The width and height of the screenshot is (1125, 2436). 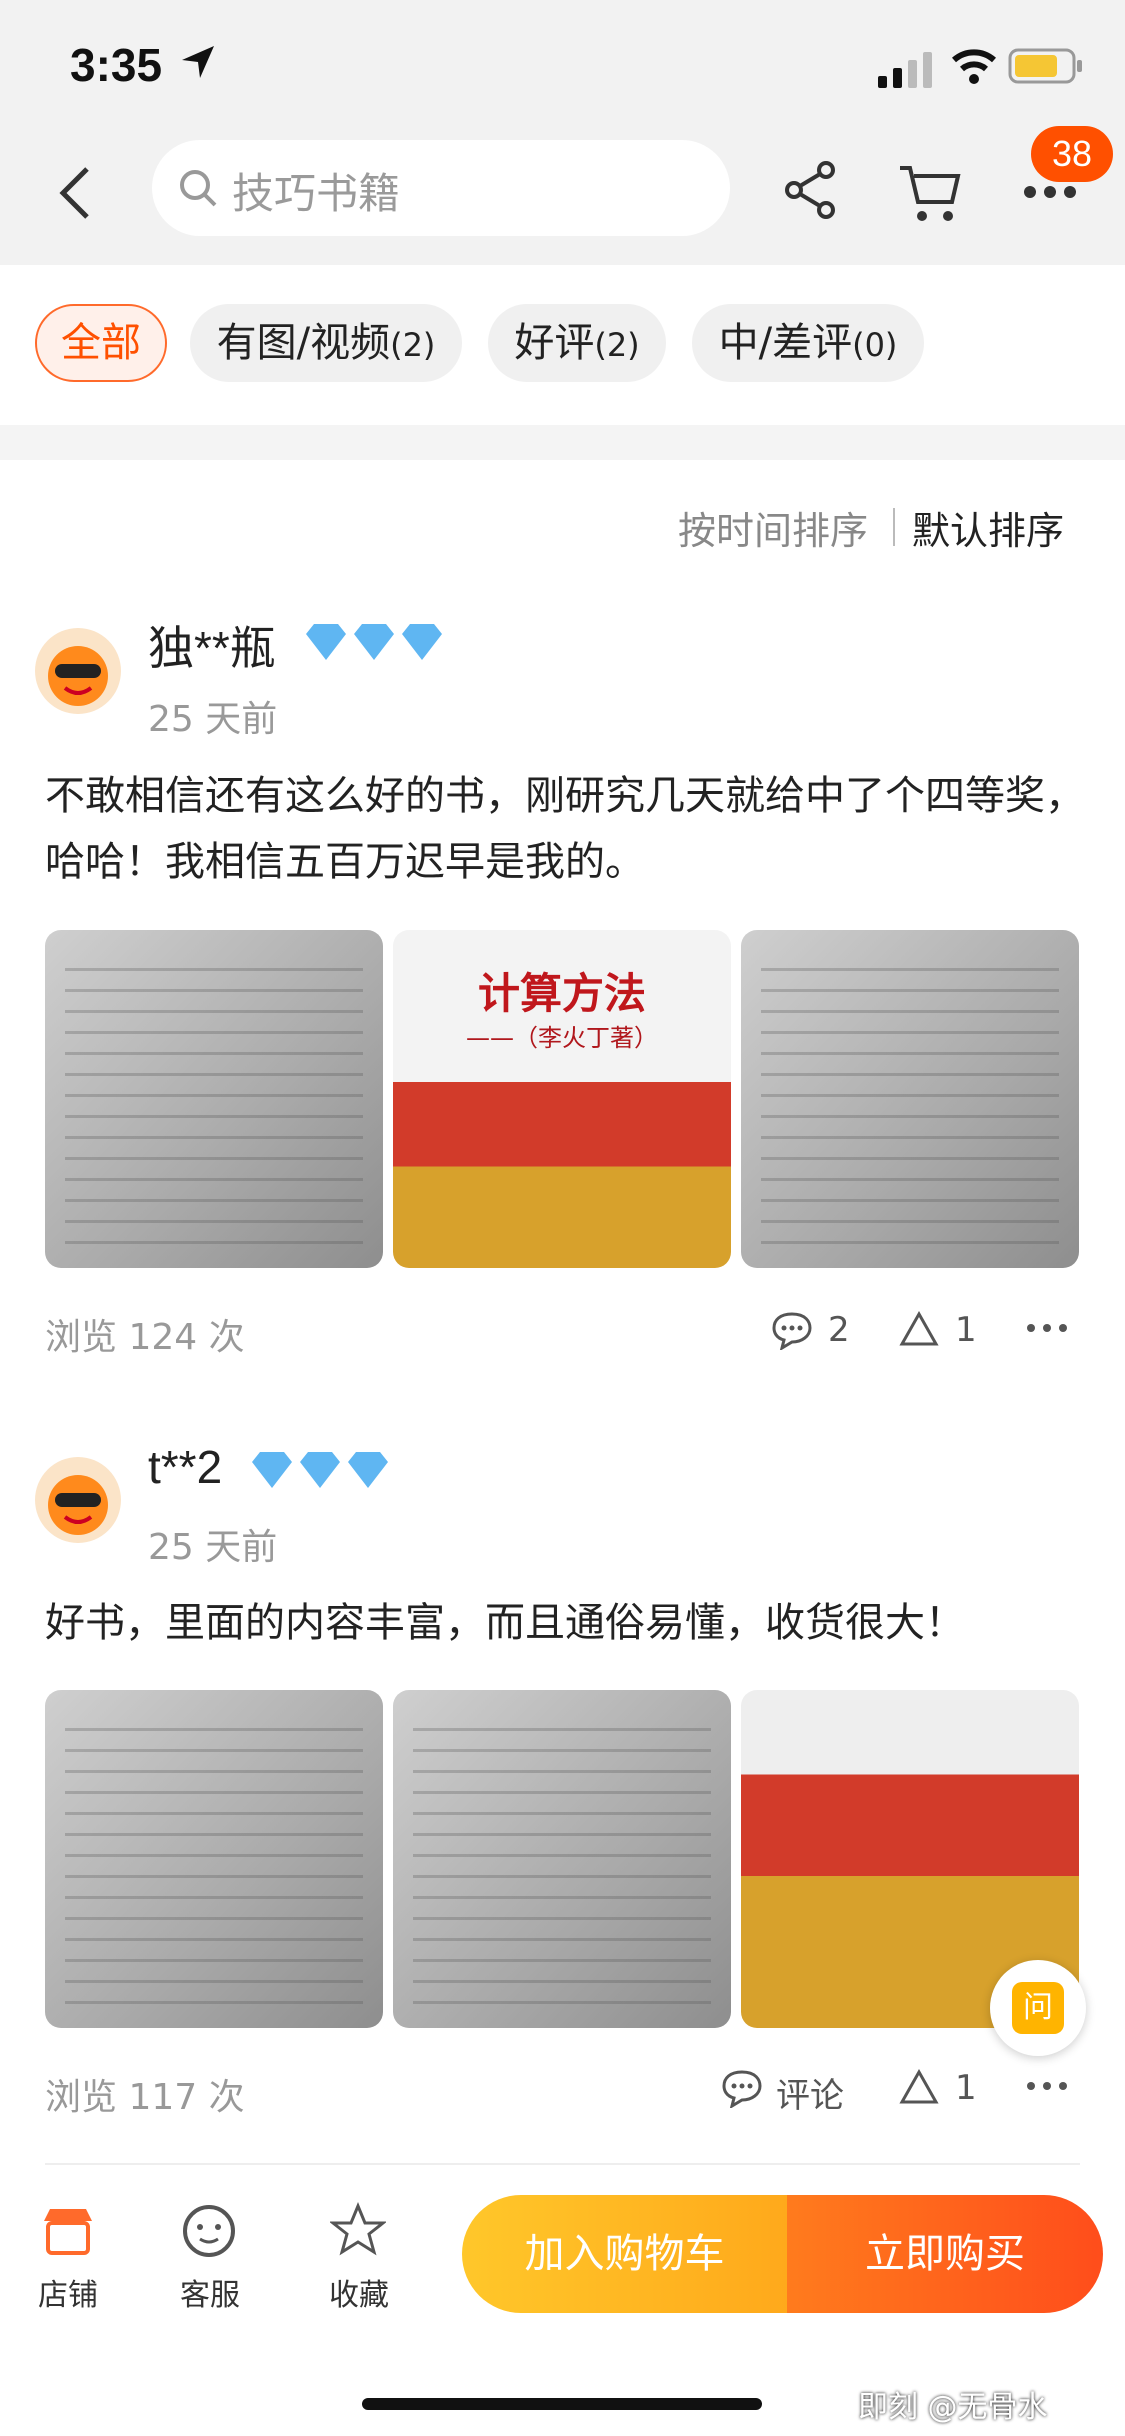 What do you see at coordinates (303, 343) in the screenshot?
I see `filter-label: 有图/视频` at bounding box center [303, 343].